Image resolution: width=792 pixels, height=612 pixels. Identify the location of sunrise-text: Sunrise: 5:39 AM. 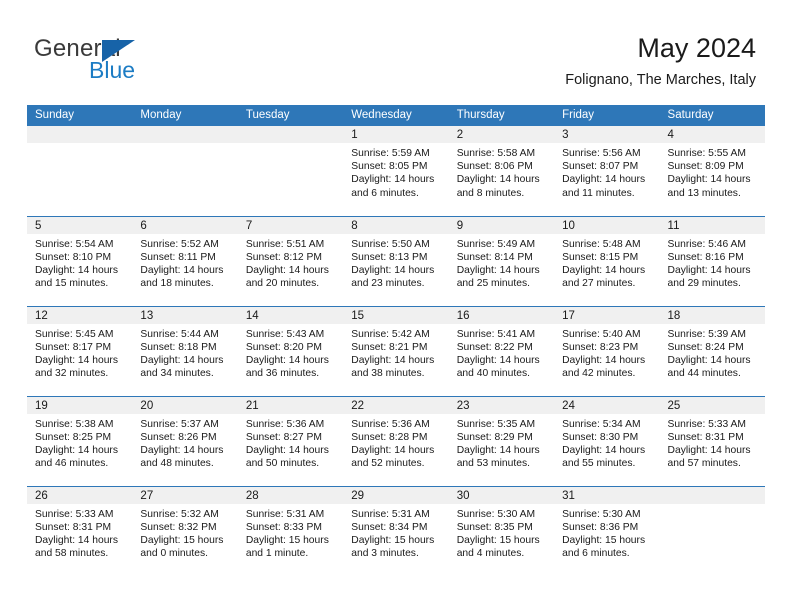
(706, 334).